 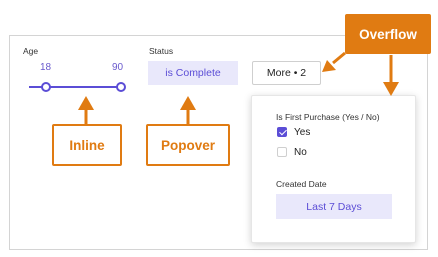 What do you see at coordinates (121, 87) in the screenshot?
I see `age-slider-max-handle` at bounding box center [121, 87].